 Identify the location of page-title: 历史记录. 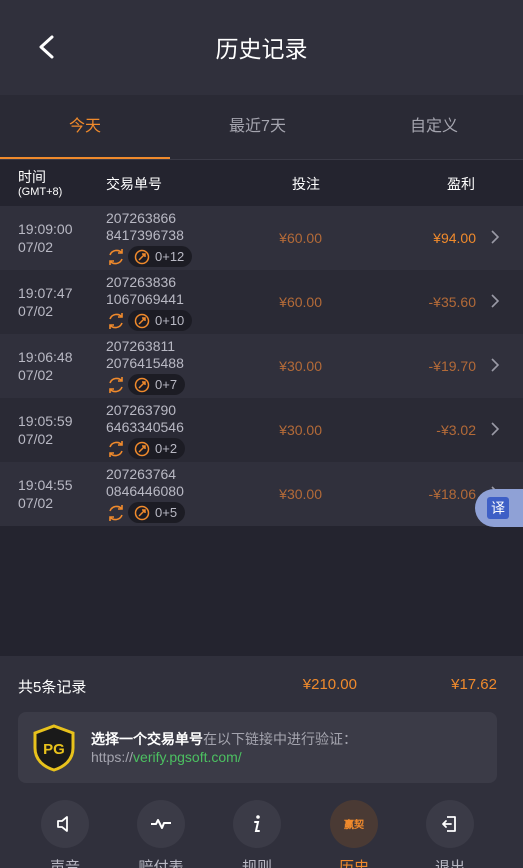
(261, 49).